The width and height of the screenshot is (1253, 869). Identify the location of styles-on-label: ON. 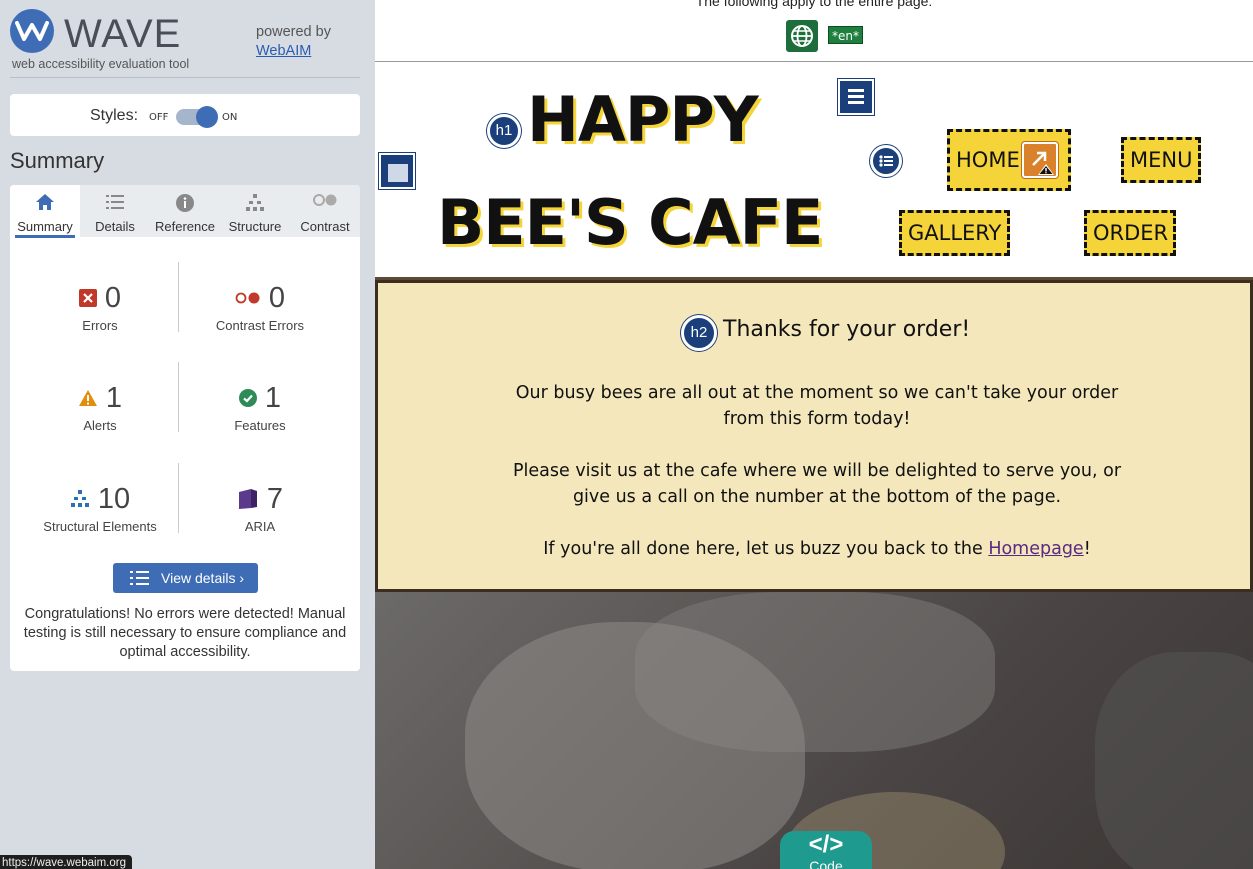
(230, 117).